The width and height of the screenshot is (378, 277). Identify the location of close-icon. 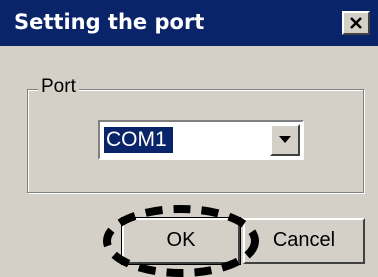
(356, 23).